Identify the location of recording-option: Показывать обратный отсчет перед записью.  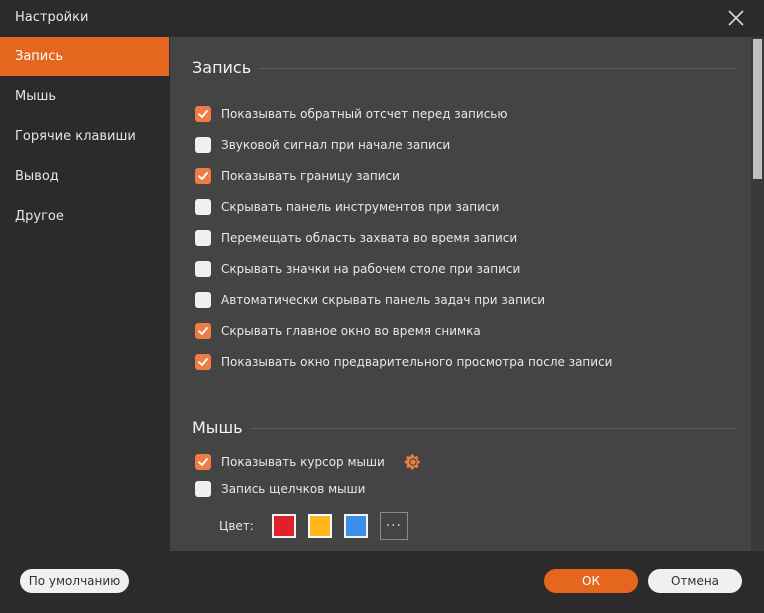
(351, 114).